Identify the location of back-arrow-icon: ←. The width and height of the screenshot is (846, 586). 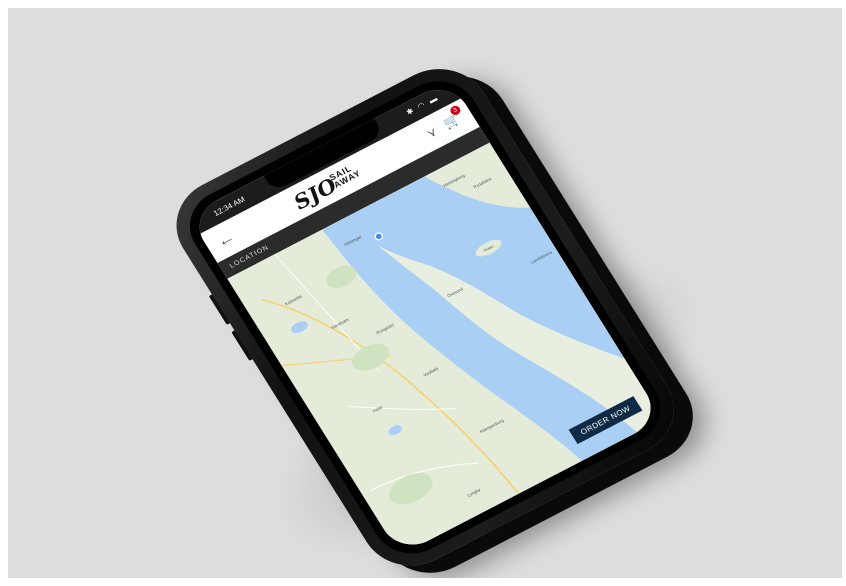
(226, 240).